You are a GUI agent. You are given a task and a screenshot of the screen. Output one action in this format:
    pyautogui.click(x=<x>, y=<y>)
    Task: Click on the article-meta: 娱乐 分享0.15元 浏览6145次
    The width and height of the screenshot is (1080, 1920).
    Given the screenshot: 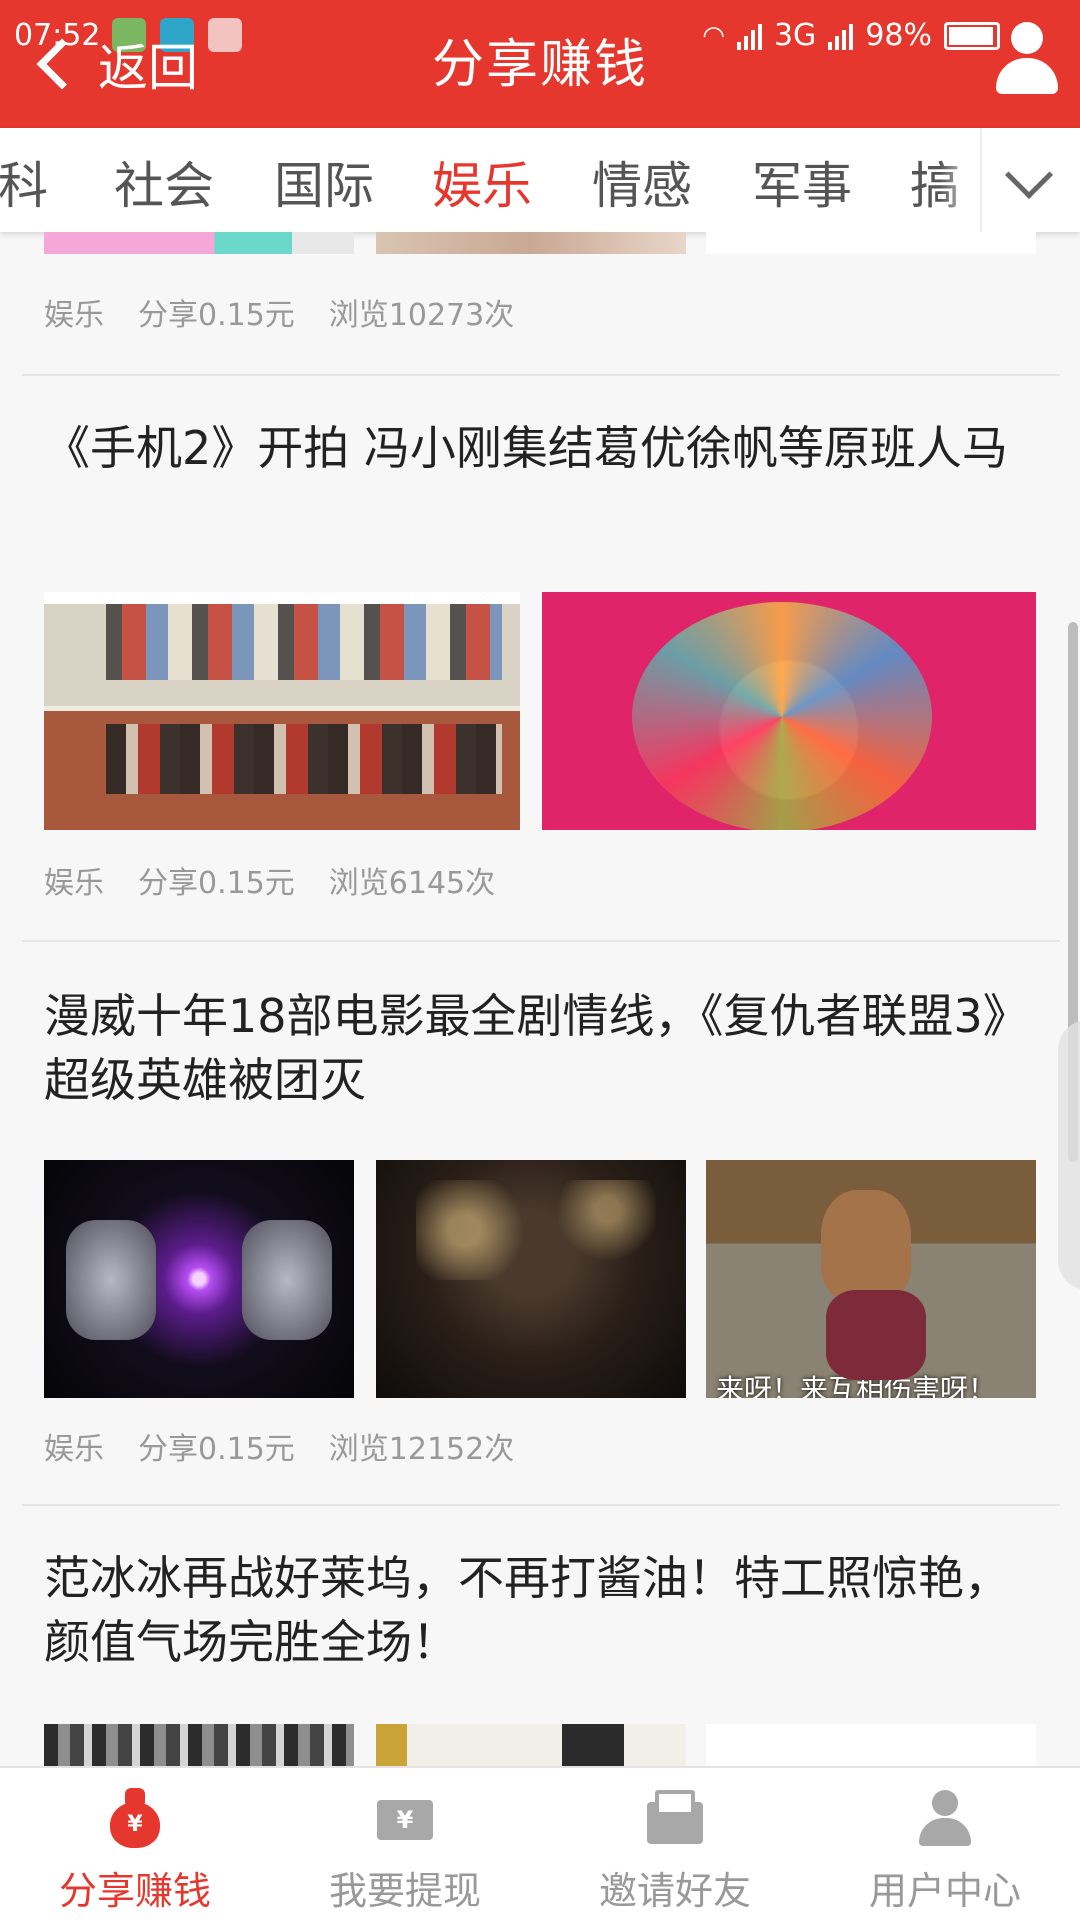 What is the action you would take?
    pyautogui.click(x=269, y=880)
    